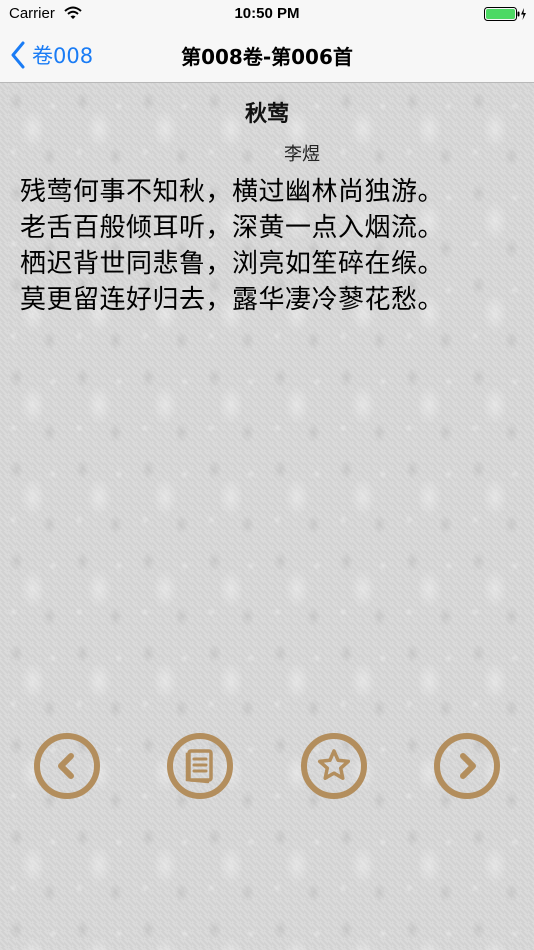 This screenshot has height=950, width=534. I want to click on status-time: 10:50 PM, so click(267, 13).